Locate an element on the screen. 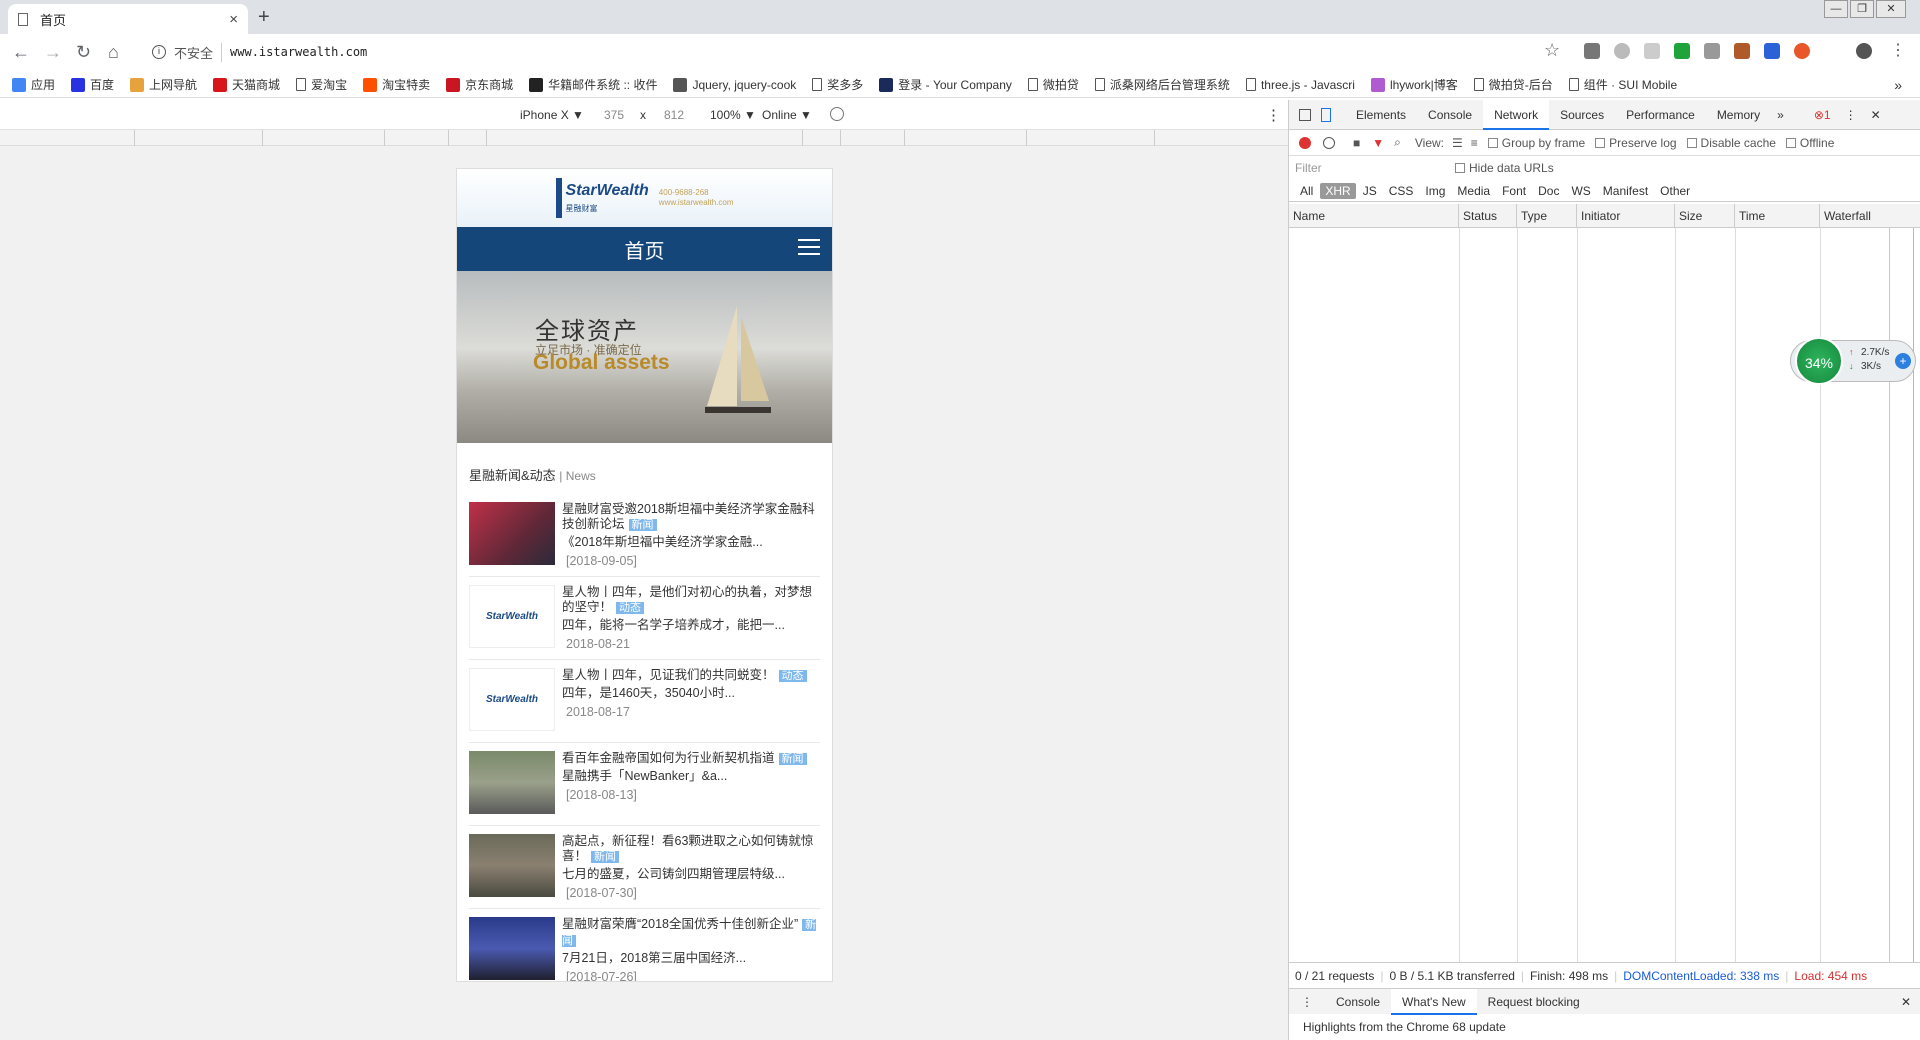  type-filter-img: Img is located at coordinates (1435, 191).